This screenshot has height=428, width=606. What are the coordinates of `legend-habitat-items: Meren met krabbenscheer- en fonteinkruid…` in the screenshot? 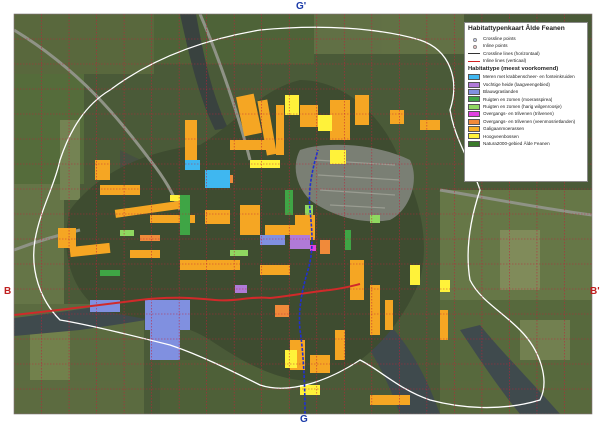 It's located at (526, 111).